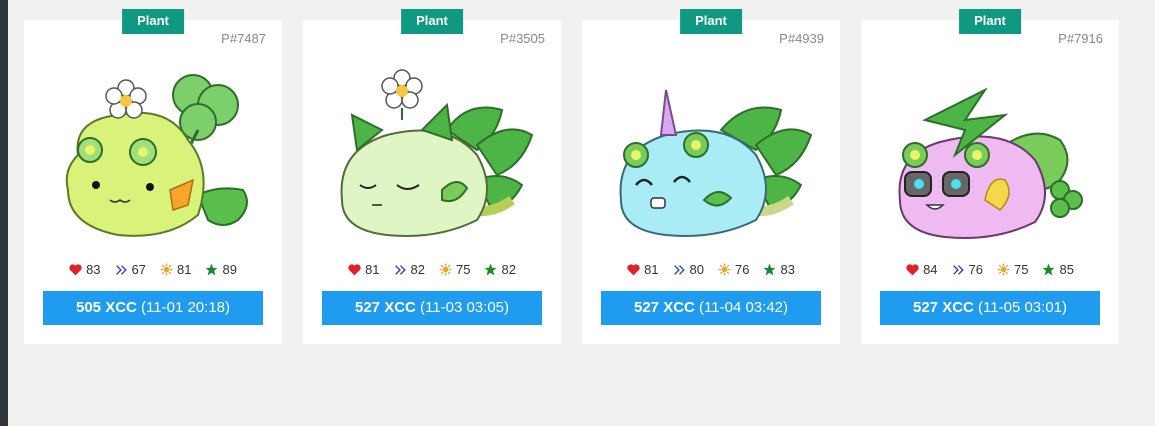  I want to click on stat-skill-value: 76, so click(742, 269).